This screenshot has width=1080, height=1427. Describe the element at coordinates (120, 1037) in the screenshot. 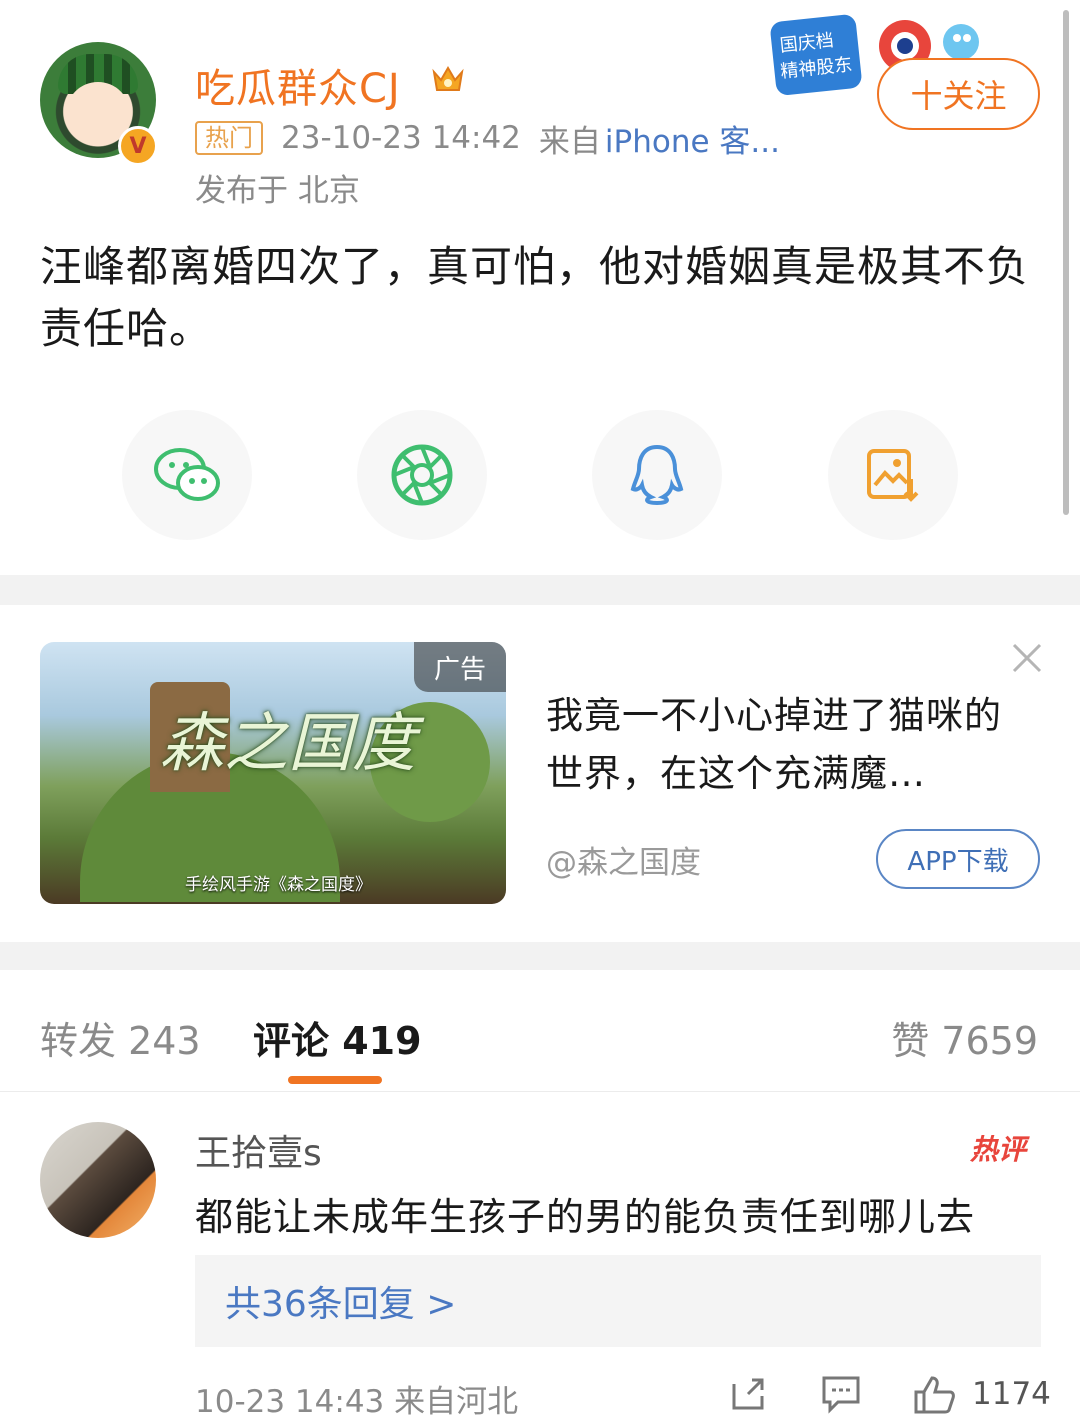

I see `tab-repost: 转发 243` at that location.